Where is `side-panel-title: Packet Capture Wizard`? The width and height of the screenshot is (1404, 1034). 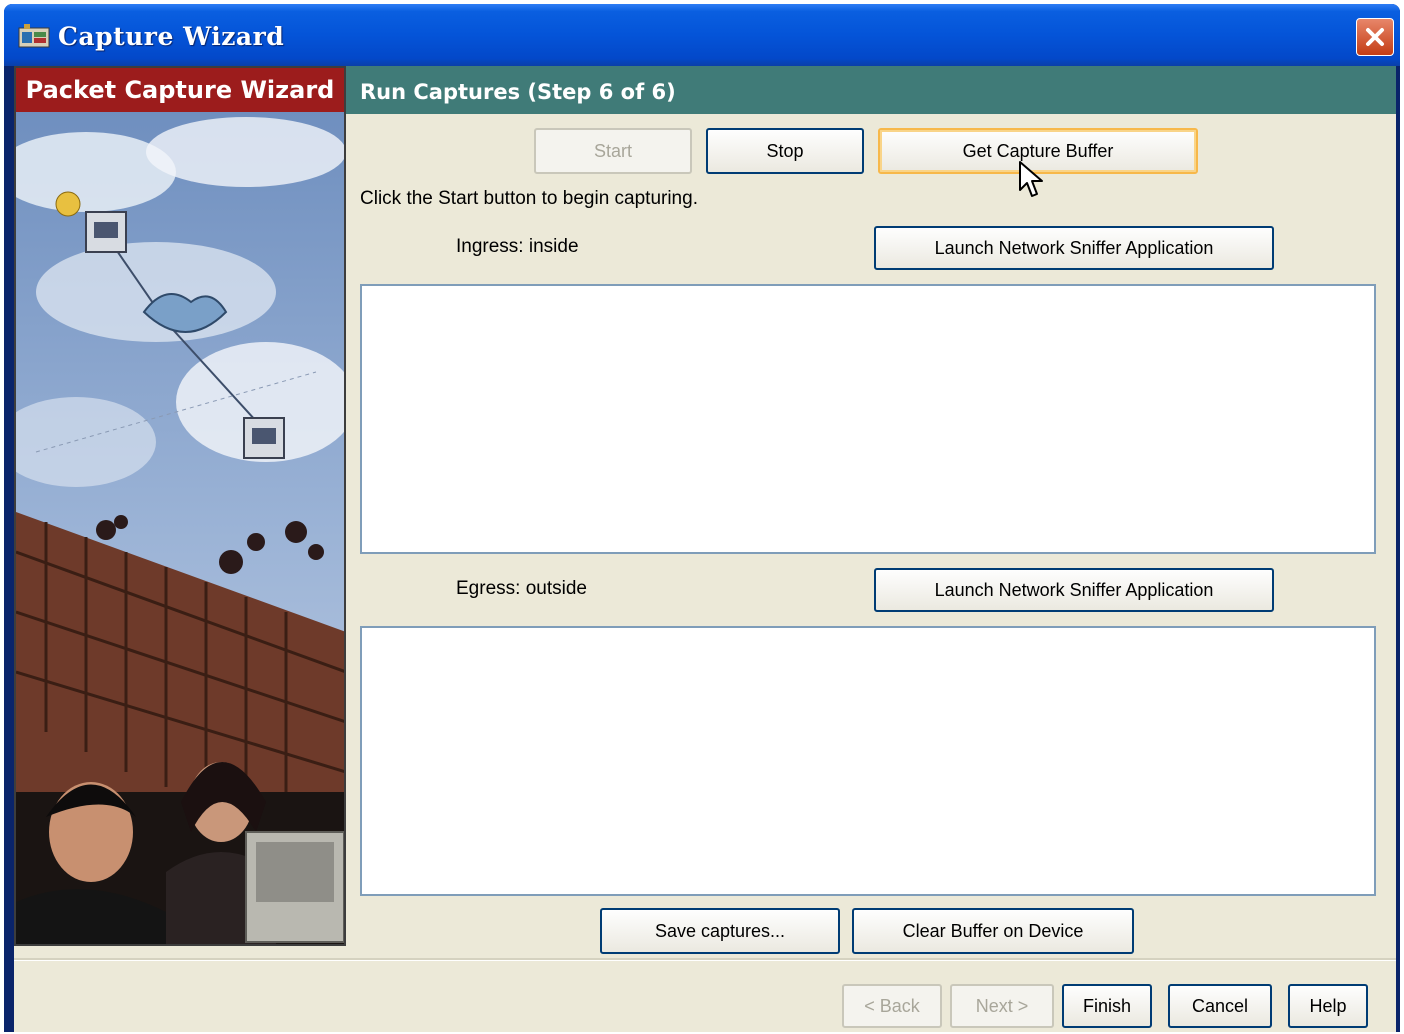 side-panel-title: Packet Capture Wizard is located at coordinates (180, 90).